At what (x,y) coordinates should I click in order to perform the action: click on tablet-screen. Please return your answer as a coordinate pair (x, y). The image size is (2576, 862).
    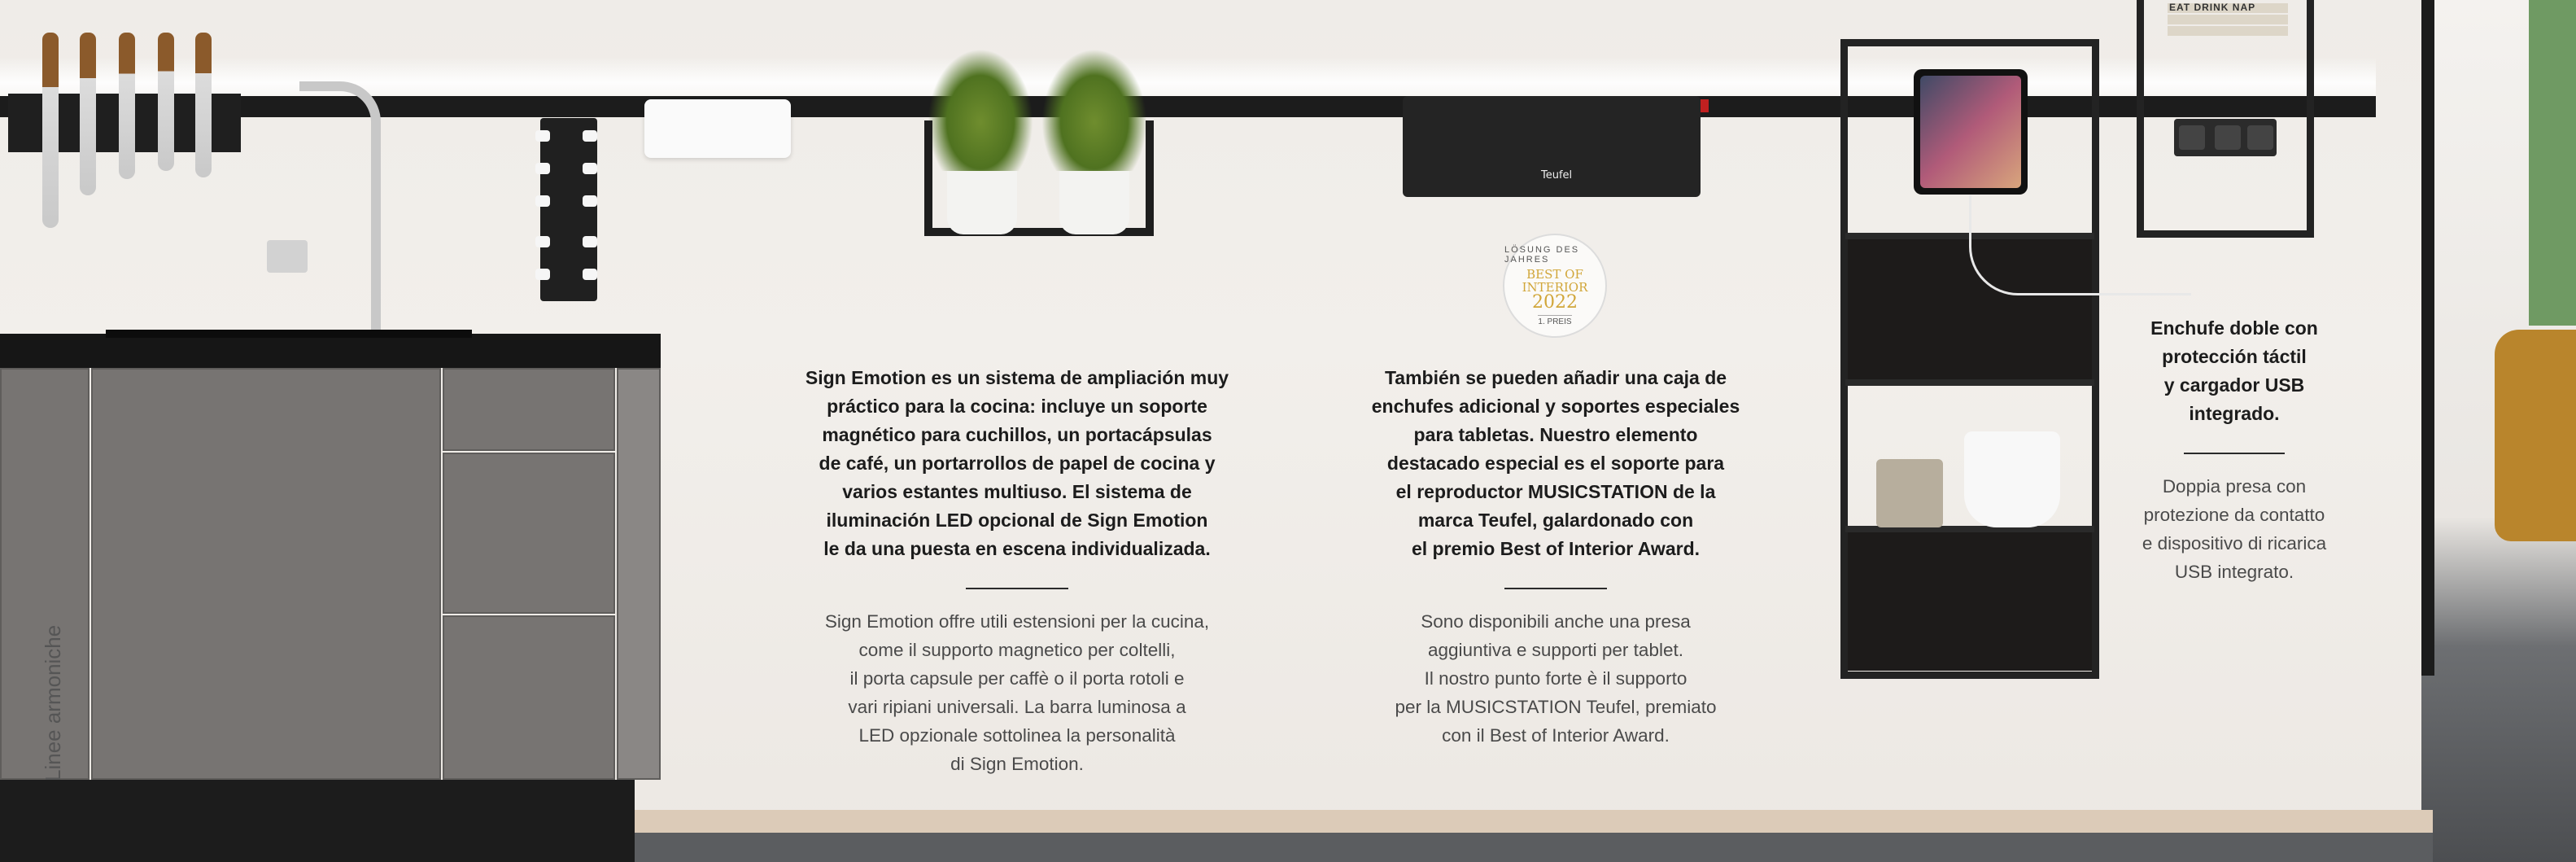
    Looking at the image, I should click on (1970, 132).